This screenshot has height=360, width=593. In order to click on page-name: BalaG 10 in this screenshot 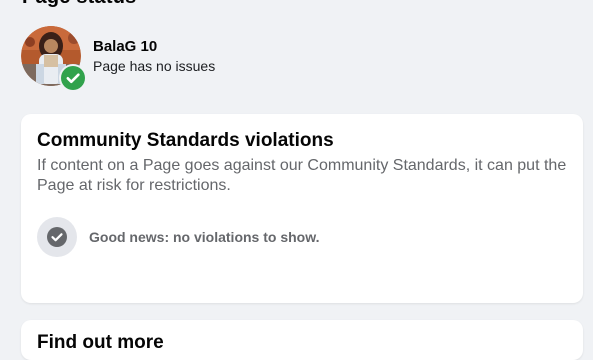, I will do `click(154, 46)`.